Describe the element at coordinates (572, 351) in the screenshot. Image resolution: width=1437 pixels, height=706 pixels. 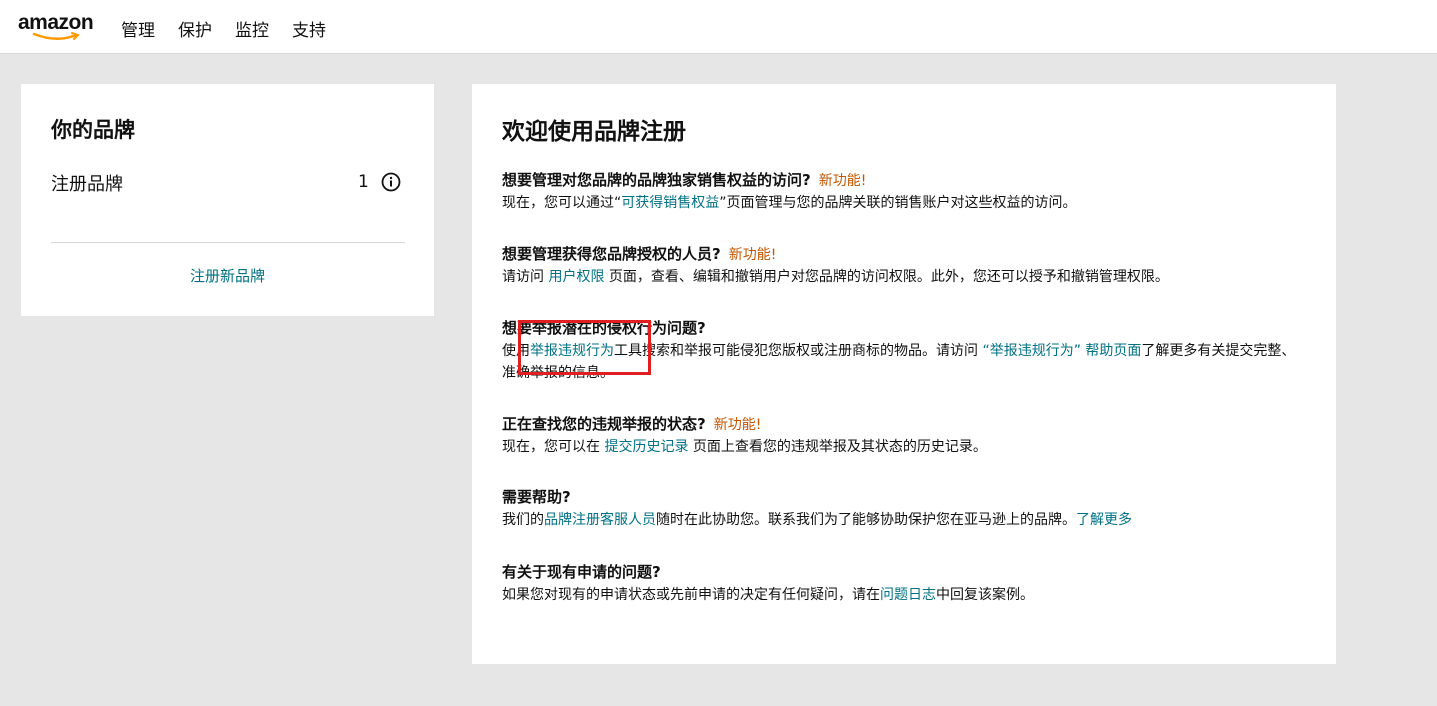
I see `report-violation-link: 举报违规行为` at that location.